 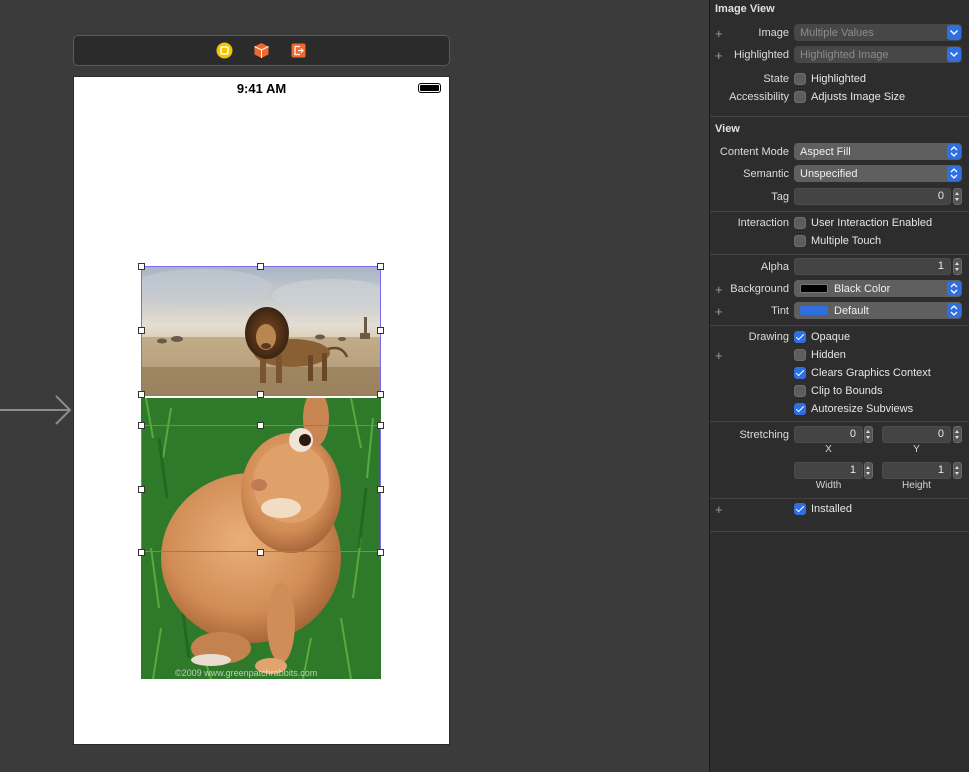 What do you see at coordinates (851, 310) in the screenshot?
I see `tint-color-value: Default` at bounding box center [851, 310].